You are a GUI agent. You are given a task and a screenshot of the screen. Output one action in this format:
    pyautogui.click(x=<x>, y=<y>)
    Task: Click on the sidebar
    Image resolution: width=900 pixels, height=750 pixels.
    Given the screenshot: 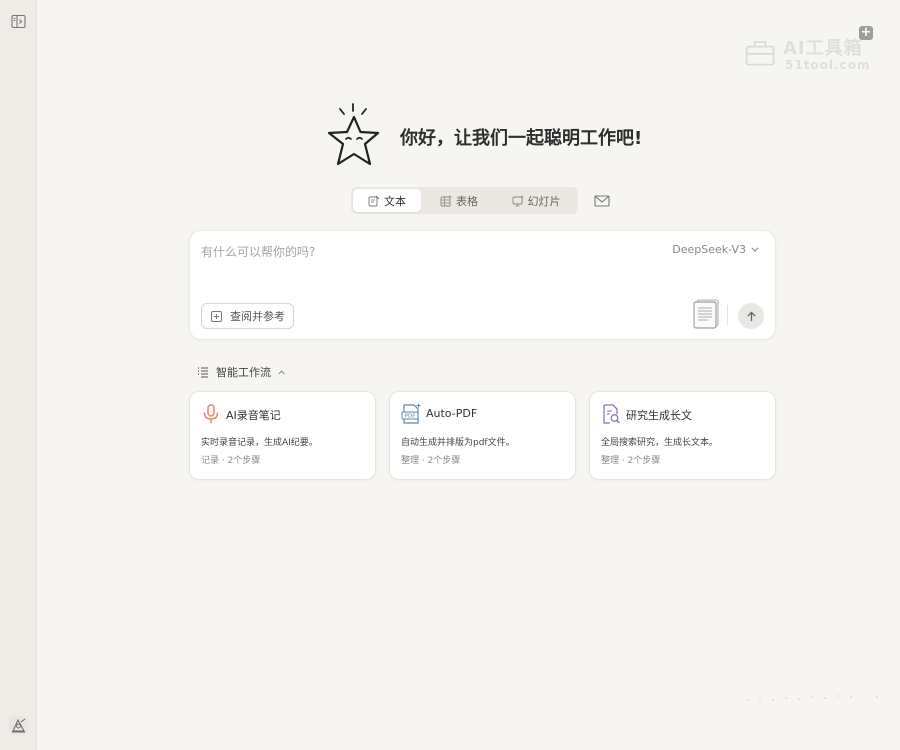 What is the action you would take?
    pyautogui.click(x=18, y=375)
    